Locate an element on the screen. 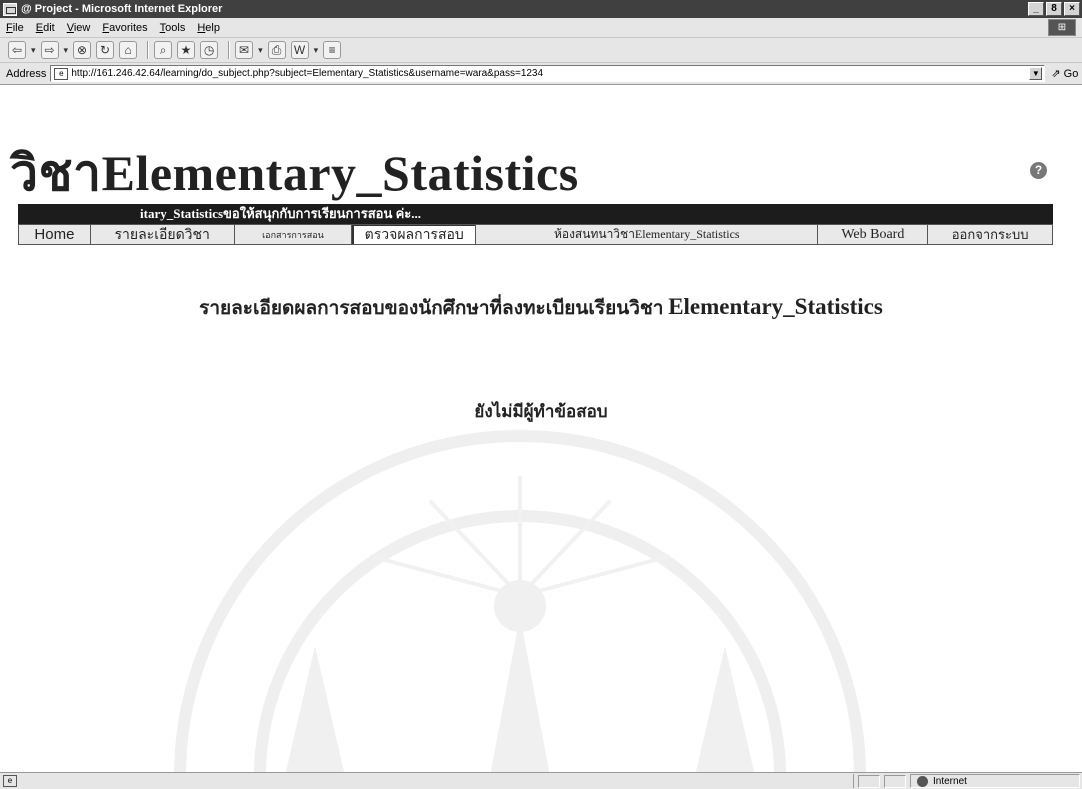 The image size is (1082, 789). menu-tools: Tools is located at coordinates (173, 28).